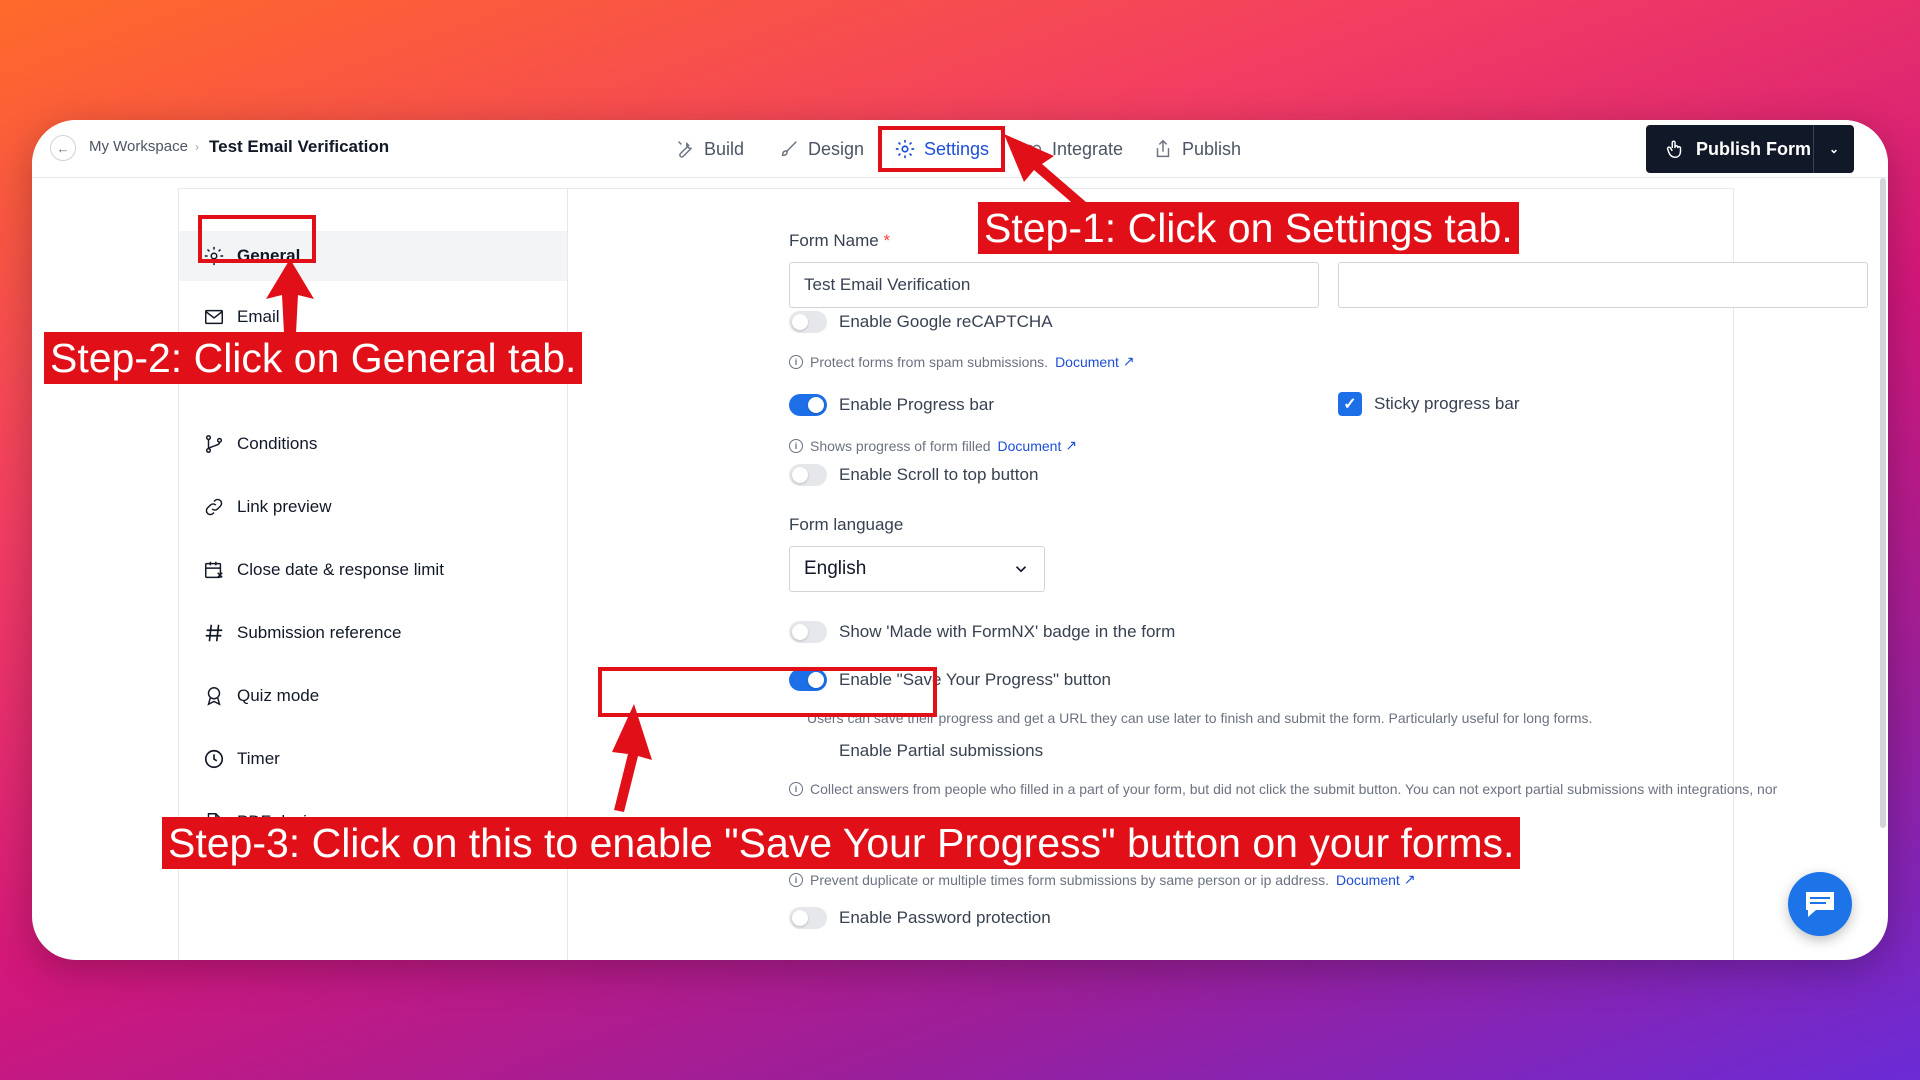 The image size is (1920, 1080). I want to click on chat-widget-button, so click(1820, 904).